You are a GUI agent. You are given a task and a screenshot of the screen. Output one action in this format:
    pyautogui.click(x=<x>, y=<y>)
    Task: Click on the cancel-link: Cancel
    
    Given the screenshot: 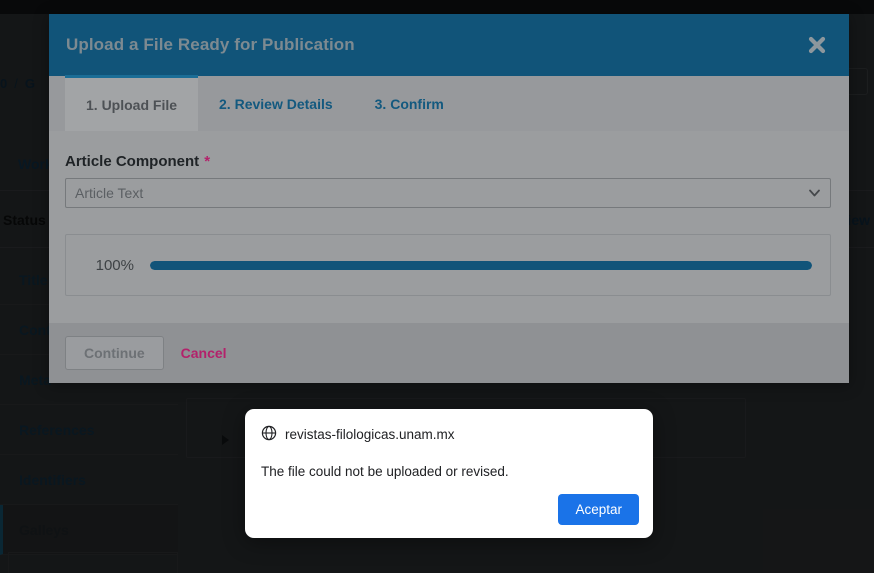 What is the action you would take?
    pyautogui.click(x=204, y=353)
    